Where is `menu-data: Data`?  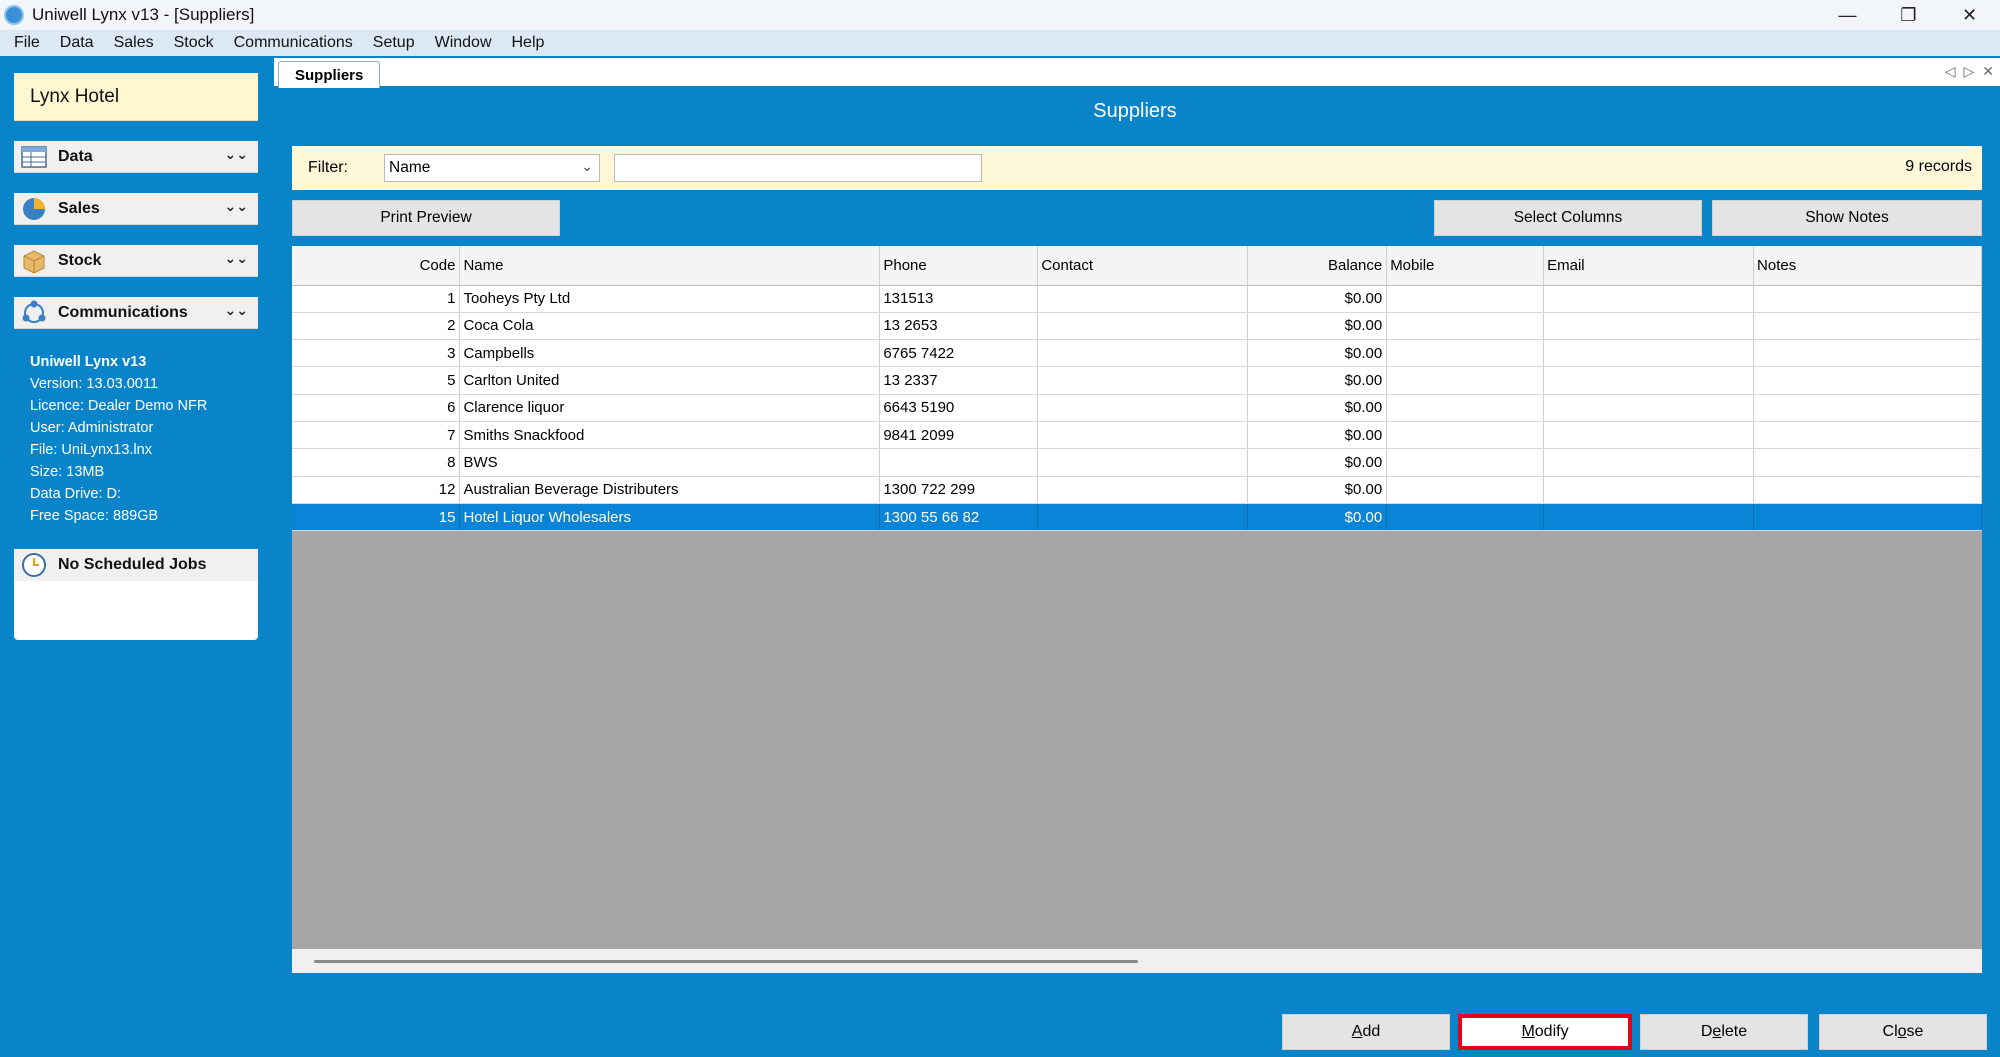
menu-data: Data is located at coordinates (77, 43).